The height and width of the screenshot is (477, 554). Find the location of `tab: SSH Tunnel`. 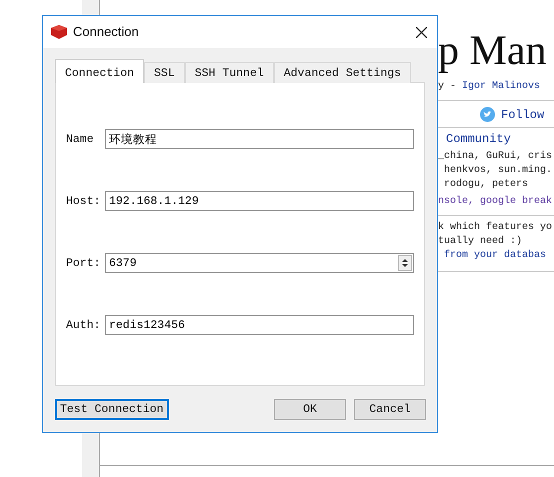

tab: SSH Tunnel is located at coordinates (229, 73).